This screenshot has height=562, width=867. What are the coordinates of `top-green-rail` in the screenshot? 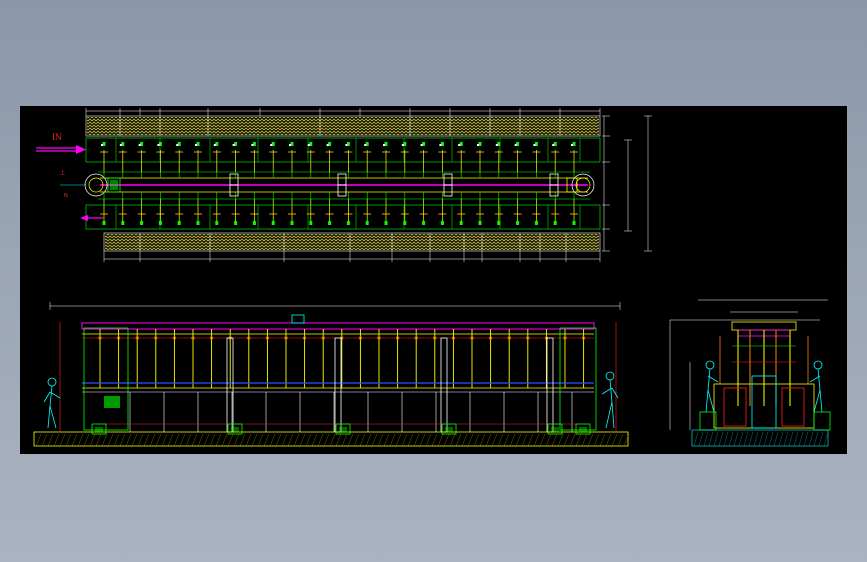 It's located at (343, 150).